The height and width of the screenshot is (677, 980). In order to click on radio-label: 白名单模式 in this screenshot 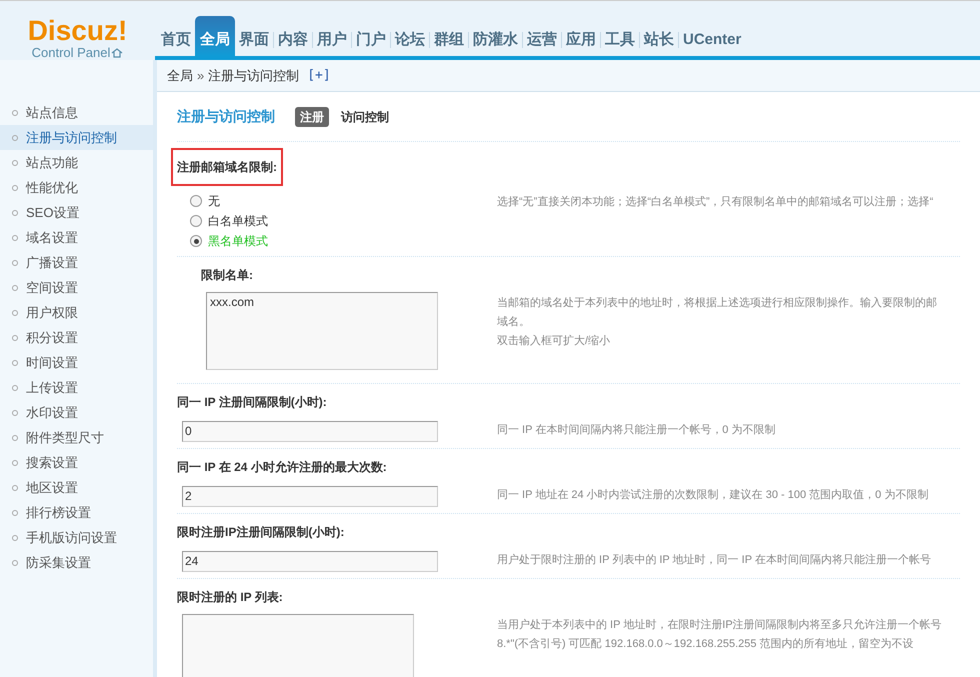, I will do `click(238, 221)`.